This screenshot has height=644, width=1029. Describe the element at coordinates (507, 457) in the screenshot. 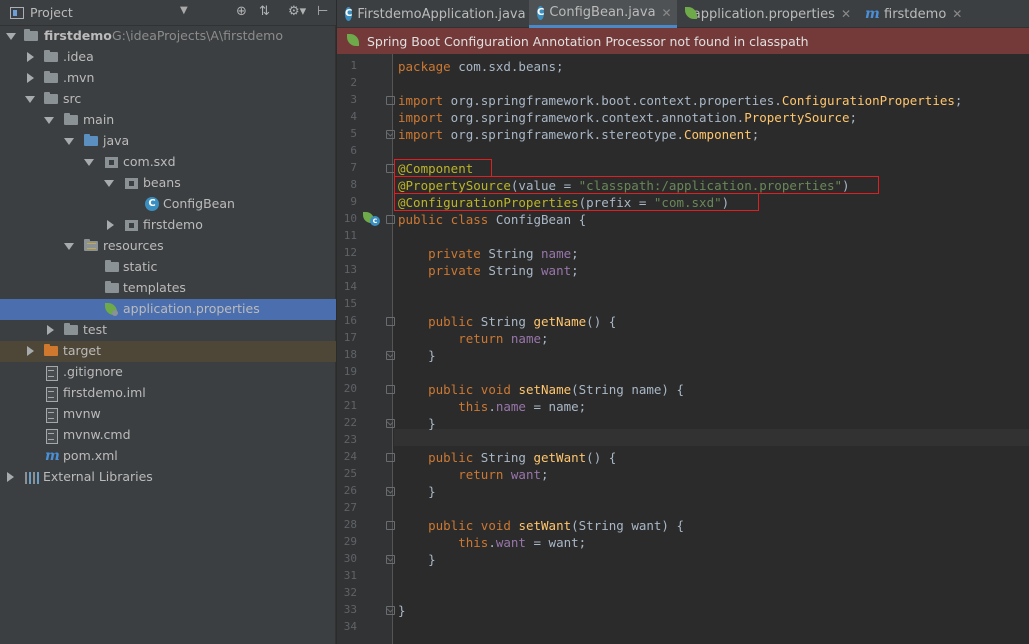

I see `code-line: public String getWant() {` at that location.